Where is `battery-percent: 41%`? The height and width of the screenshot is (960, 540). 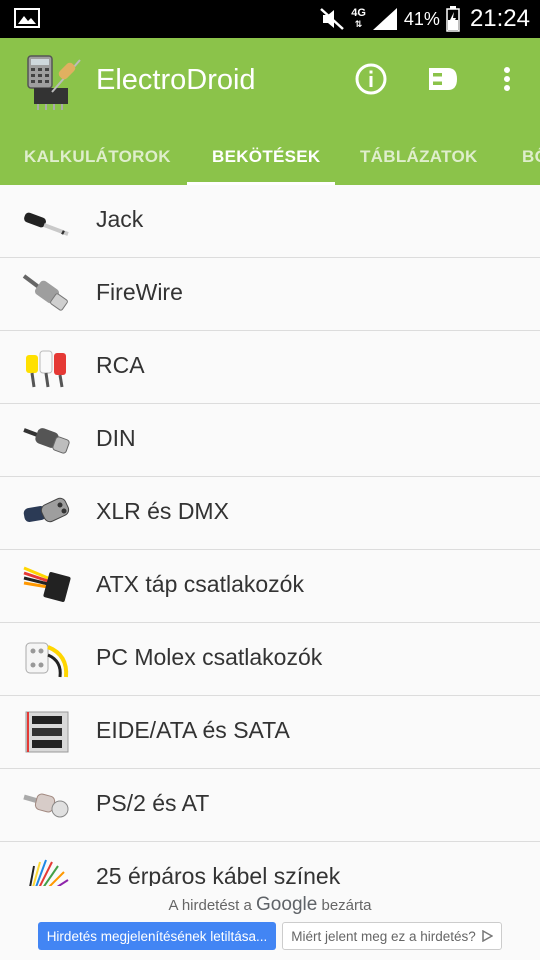
battery-percent: 41% is located at coordinates (421, 18).